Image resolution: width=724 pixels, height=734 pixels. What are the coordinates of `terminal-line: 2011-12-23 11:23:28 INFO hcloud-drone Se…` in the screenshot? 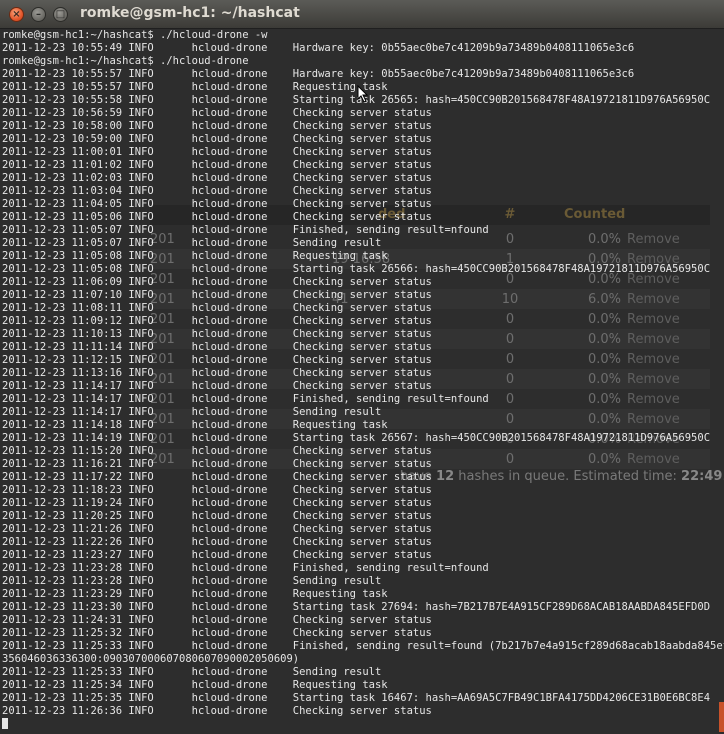 It's located at (192, 581).